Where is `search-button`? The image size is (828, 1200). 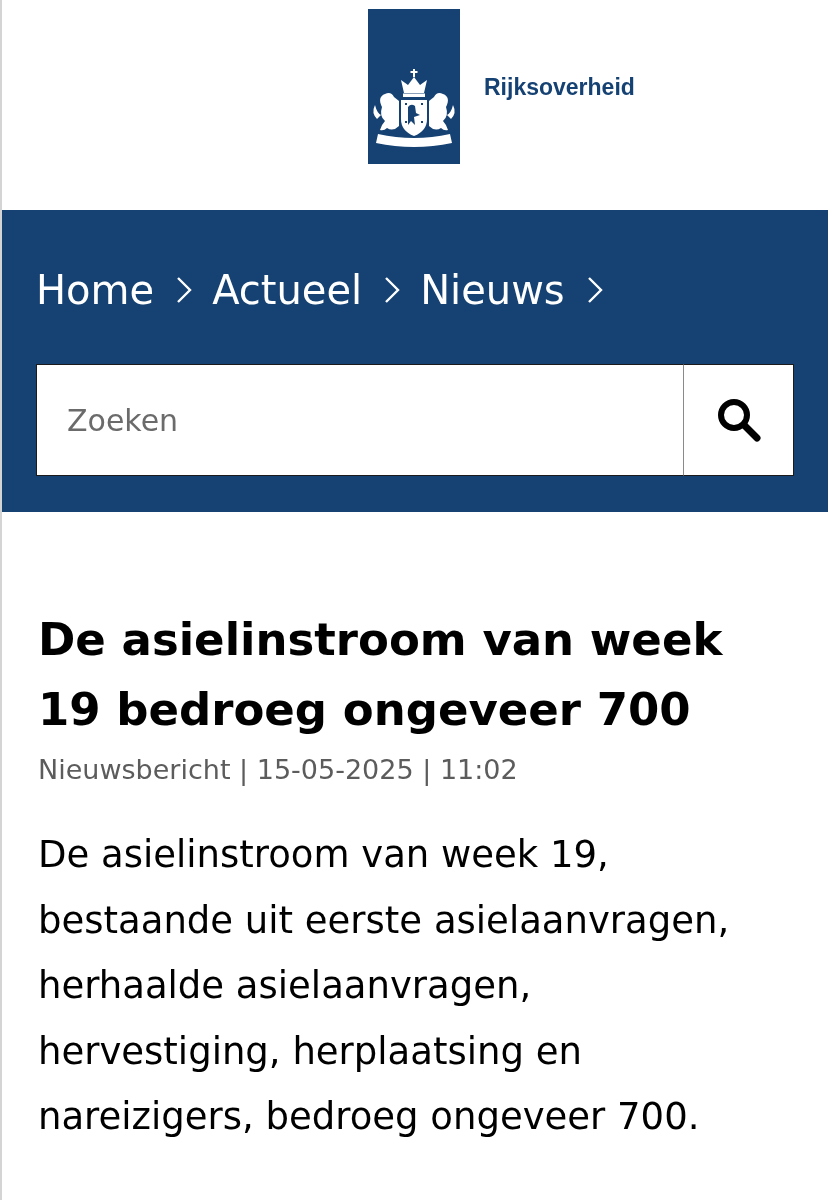 search-button is located at coordinates (739, 420).